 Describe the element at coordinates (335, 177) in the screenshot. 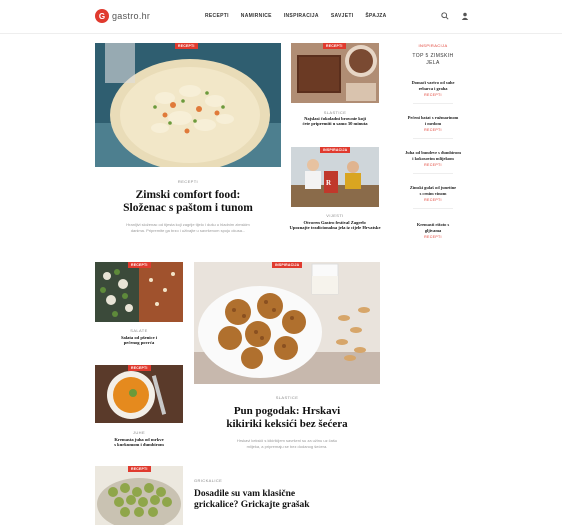

I see `festival-image: R INSPIRACIJA` at that location.